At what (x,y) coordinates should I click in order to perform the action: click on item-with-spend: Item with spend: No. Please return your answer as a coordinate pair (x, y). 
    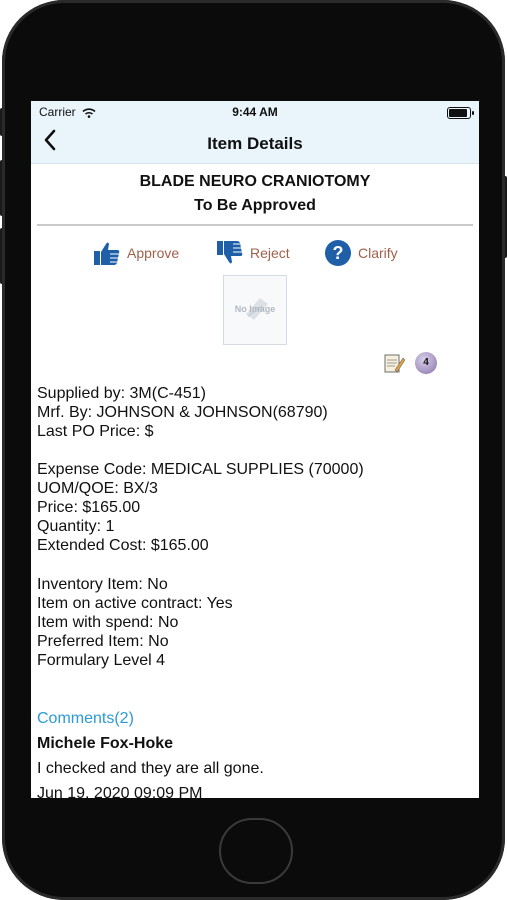
    Looking at the image, I should click on (108, 622).